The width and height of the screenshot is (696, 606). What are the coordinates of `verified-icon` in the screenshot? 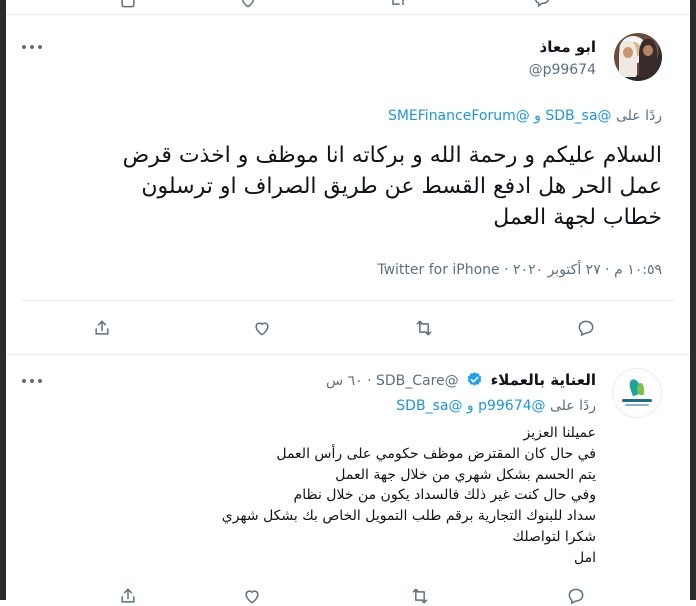 It's located at (474, 379).